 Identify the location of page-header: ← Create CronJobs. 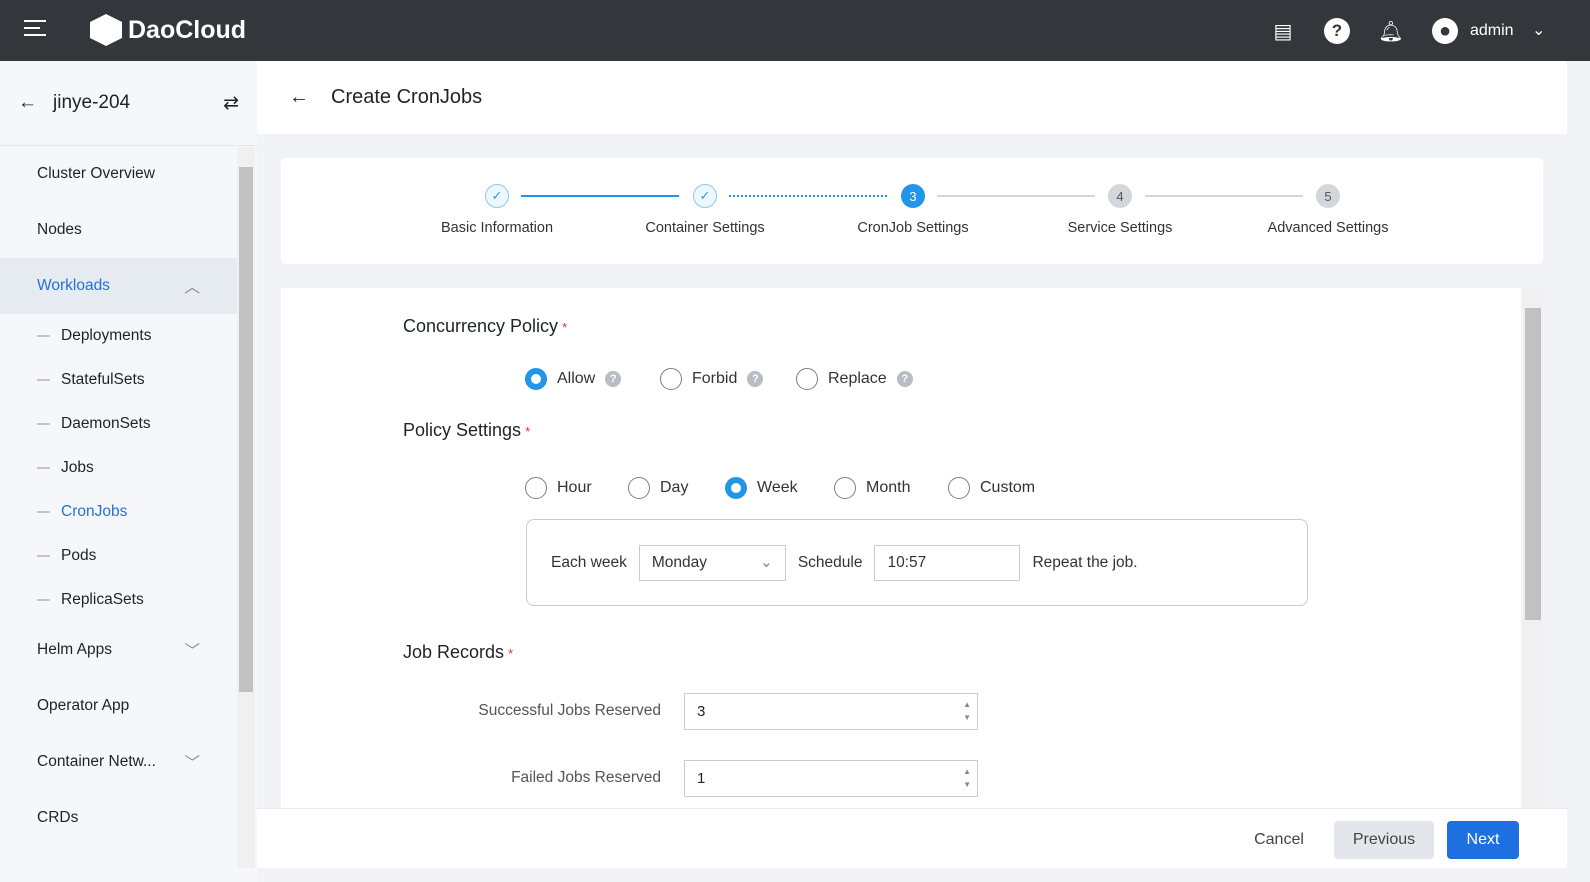
(912, 97).